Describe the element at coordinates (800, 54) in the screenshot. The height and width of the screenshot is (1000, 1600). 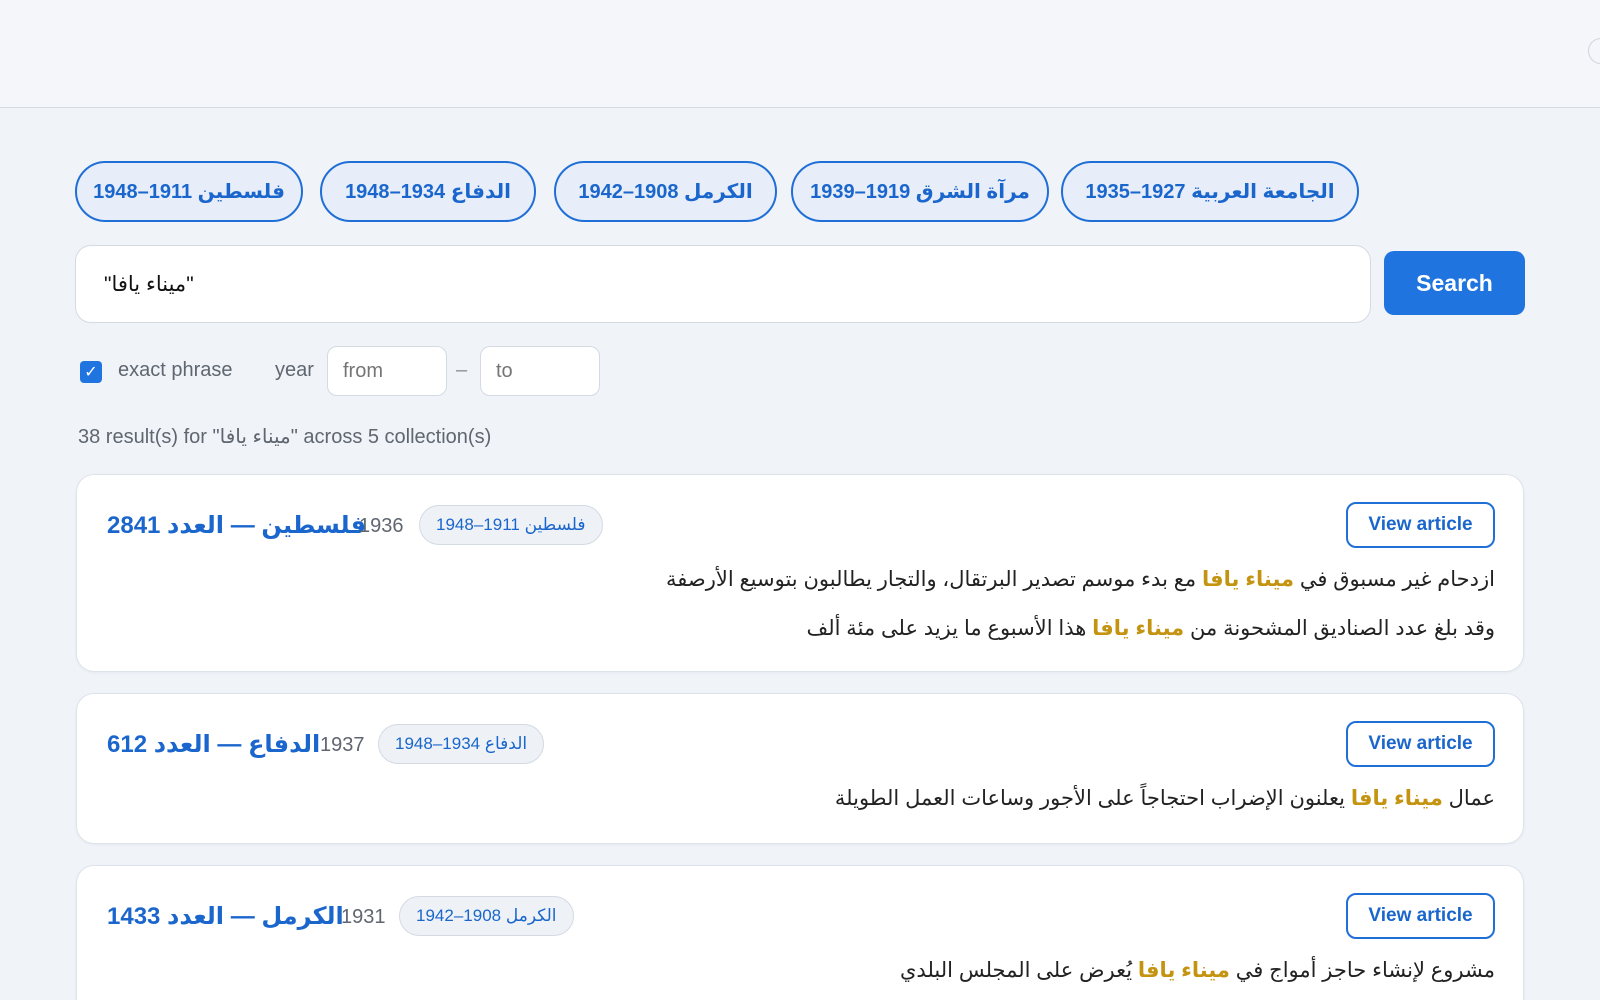
I see `top-bar` at that location.